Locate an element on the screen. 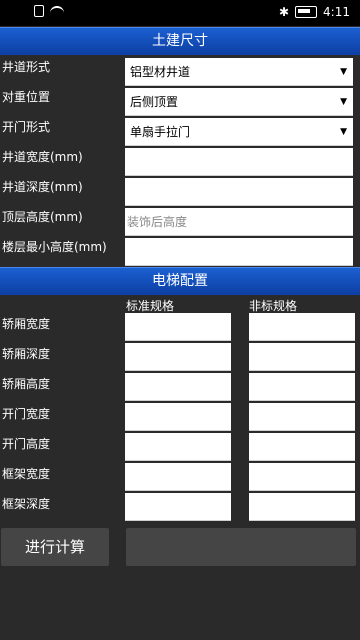 Image resolution: width=360 pixels, height=640 pixels. car-depth-standard-field is located at coordinates (178, 357).